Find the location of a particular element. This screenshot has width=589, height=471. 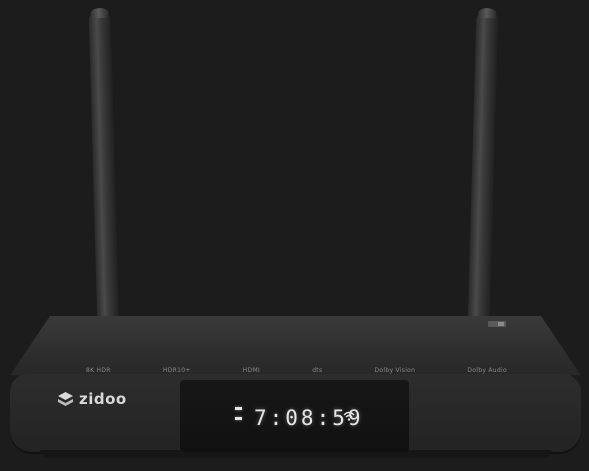

brand-logo: zidoo is located at coordinates (92, 399).